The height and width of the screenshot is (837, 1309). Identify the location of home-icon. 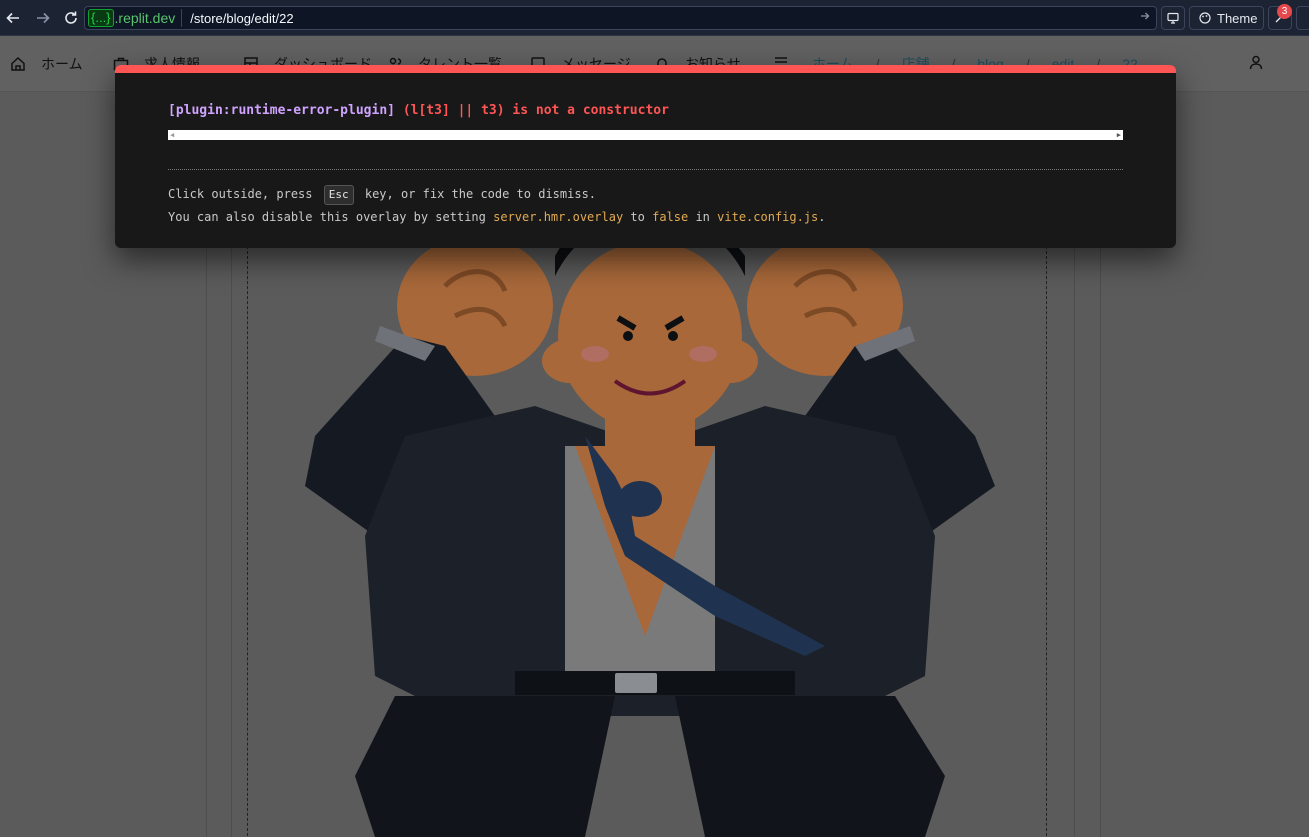
(18, 63).